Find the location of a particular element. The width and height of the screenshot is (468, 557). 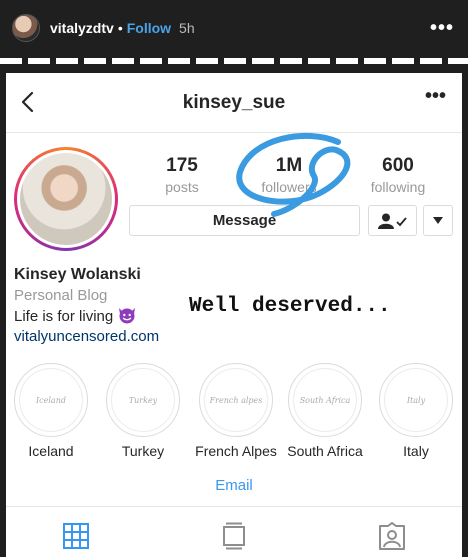

highlight-iceland: Iceland Iceland is located at coordinates (51, 411).